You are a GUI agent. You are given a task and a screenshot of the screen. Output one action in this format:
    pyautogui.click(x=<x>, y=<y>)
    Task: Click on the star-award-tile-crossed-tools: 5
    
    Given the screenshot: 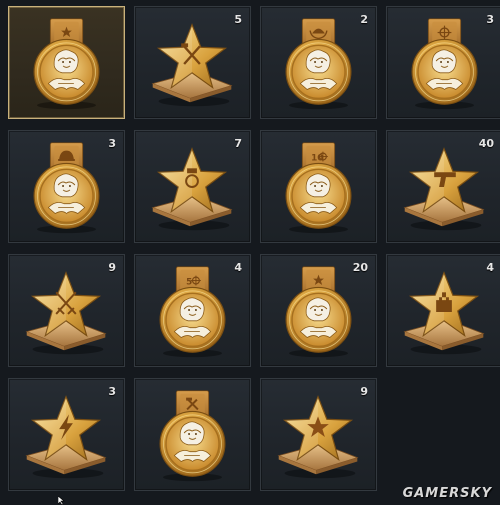 What is the action you would take?
    pyautogui.click(x=192, y=62)
    